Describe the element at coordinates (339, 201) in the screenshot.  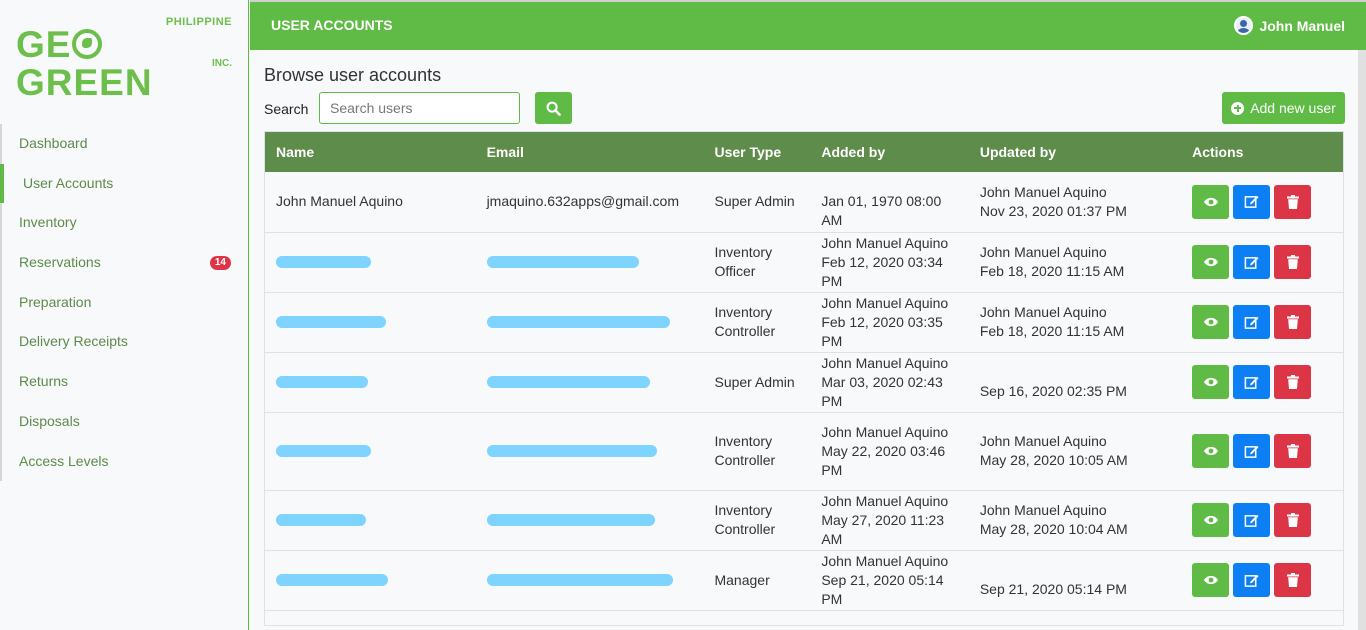
I see `user-full-name: John Manuel Aquino` at that location.